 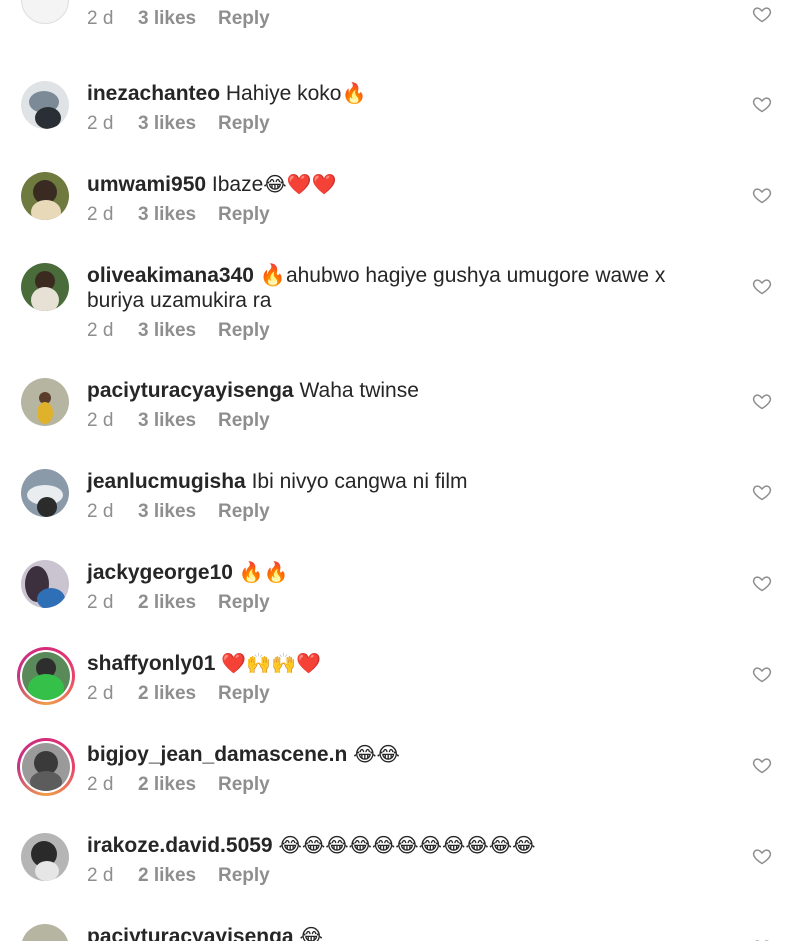 I want to click on comment-text: shaffyonly01 ❤️🙌🙌❤️, so click(x=204, y=663).